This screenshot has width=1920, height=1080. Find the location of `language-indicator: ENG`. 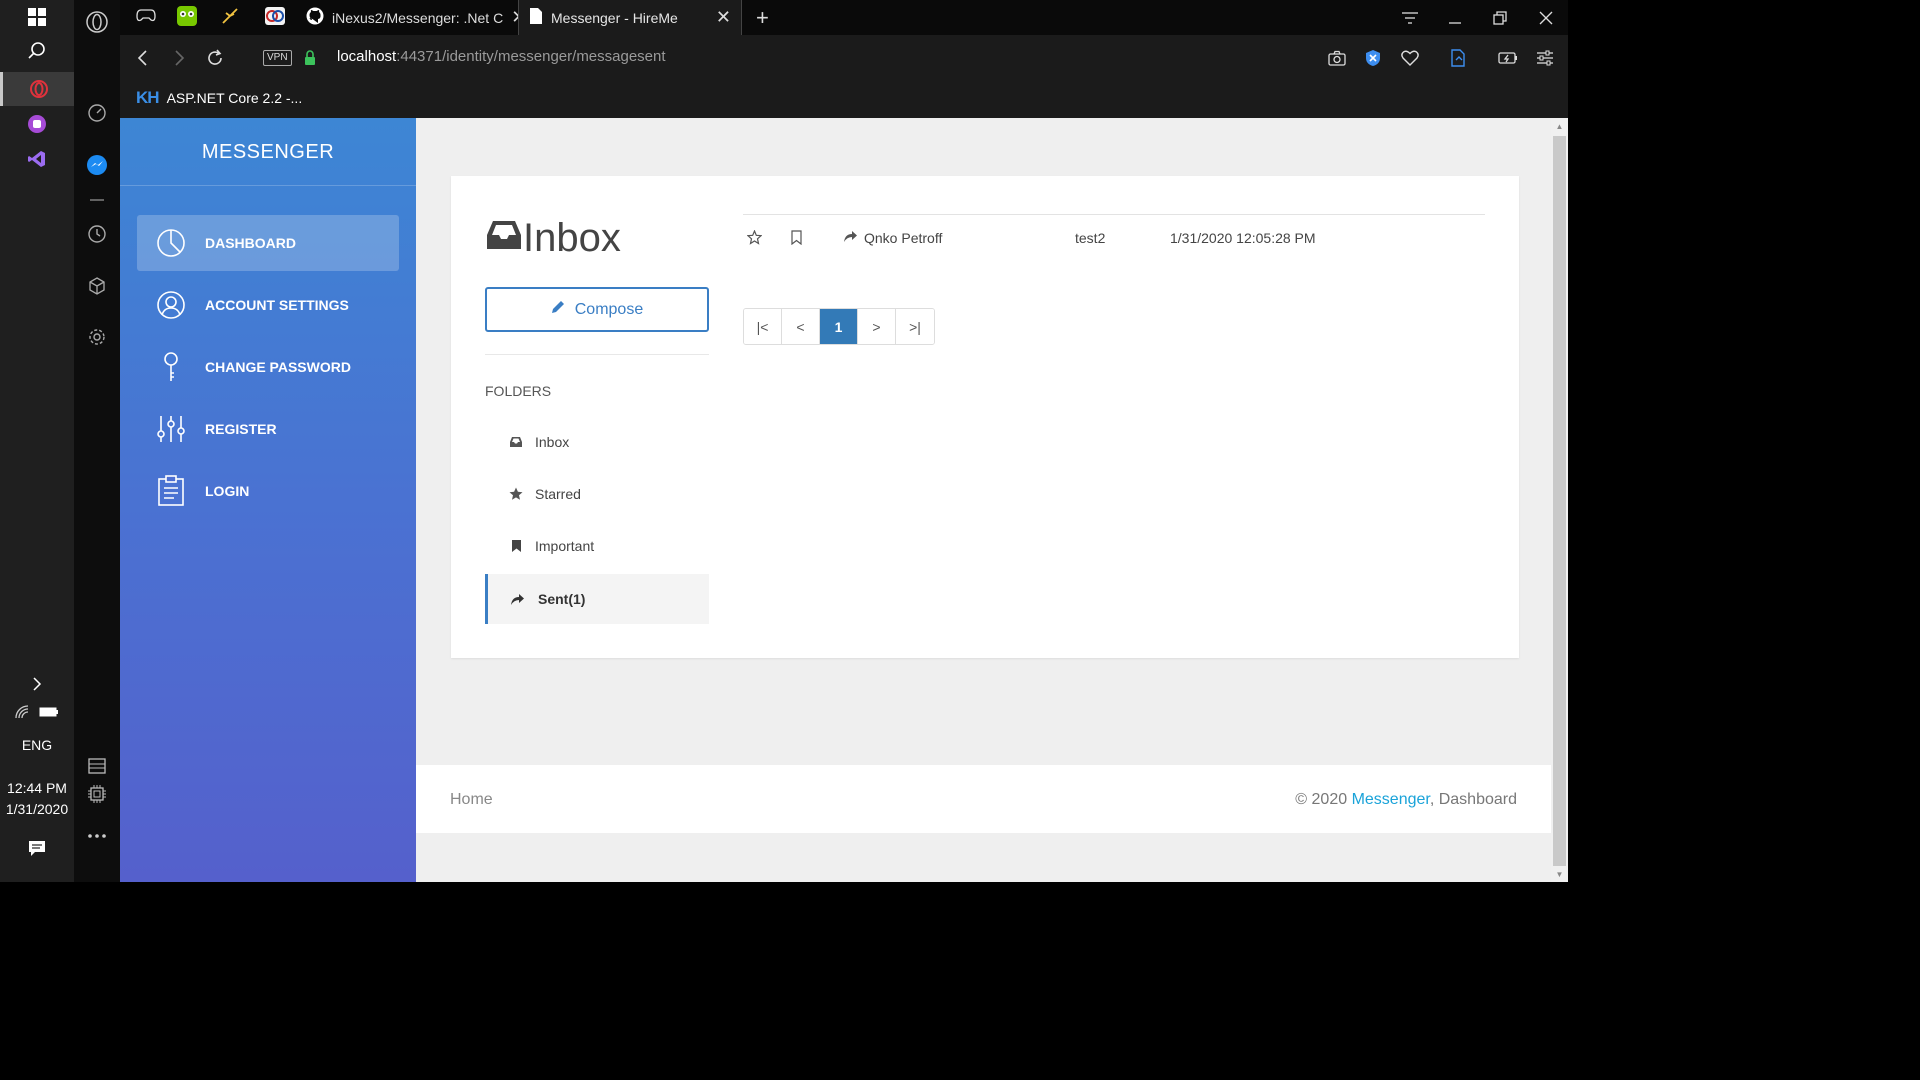

language-indicator: ENG is located at coordinates (37, 745).